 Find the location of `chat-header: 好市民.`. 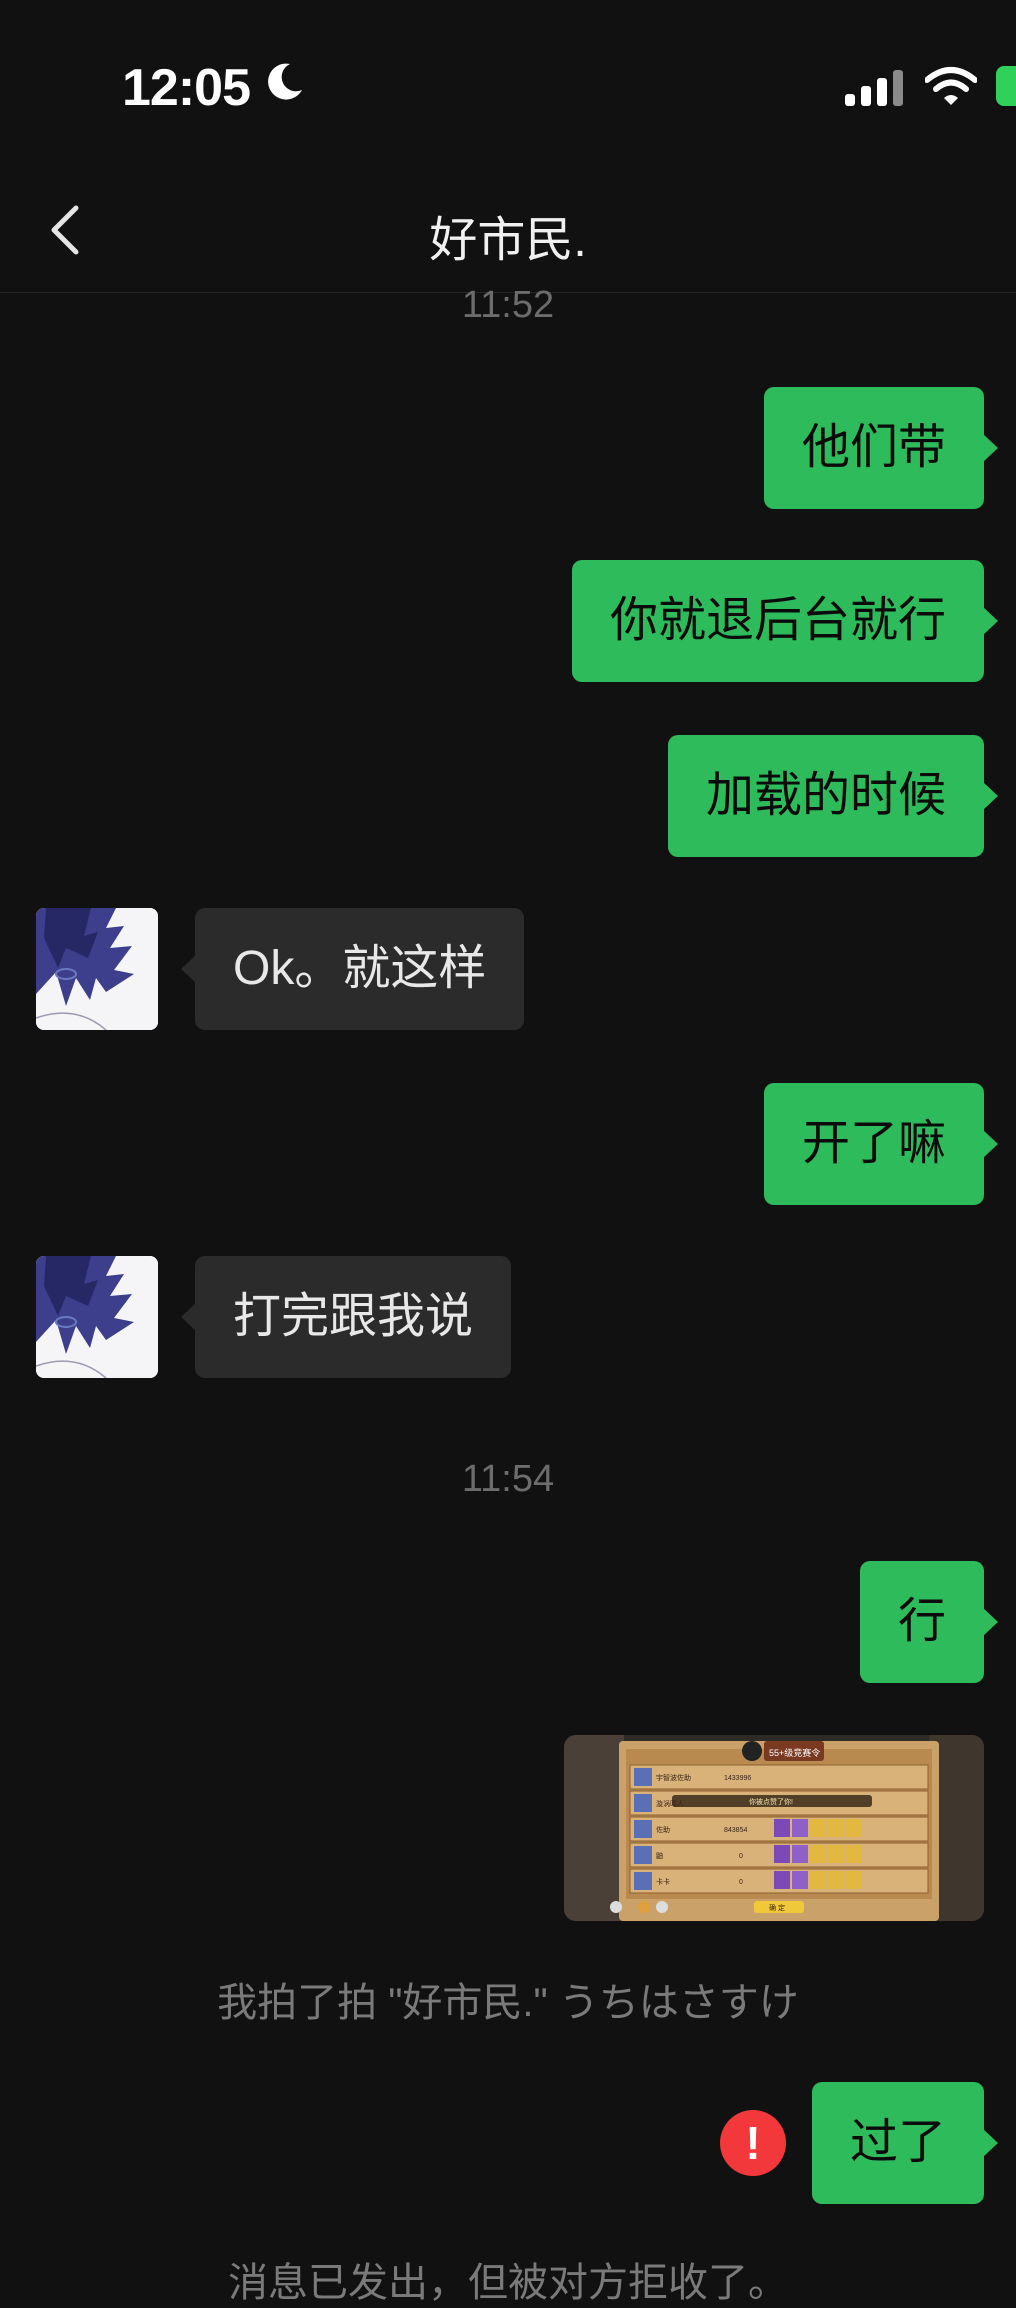

chat-header: 好市民. is located at coordinates (508, 226).